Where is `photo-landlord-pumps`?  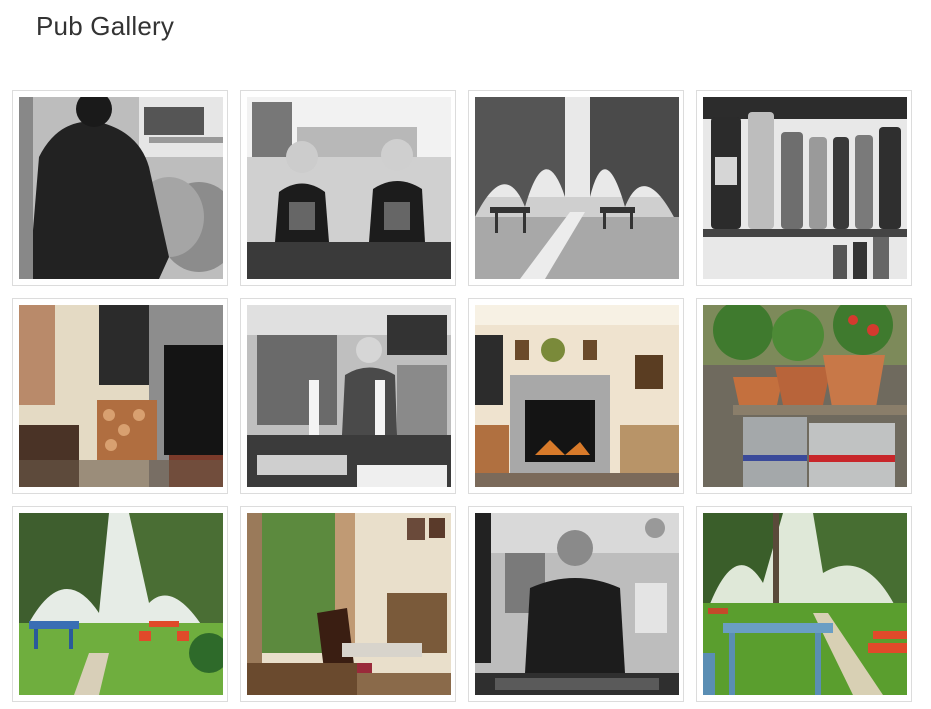
photo-landlord-pumps is located at coordinates (349, 396).